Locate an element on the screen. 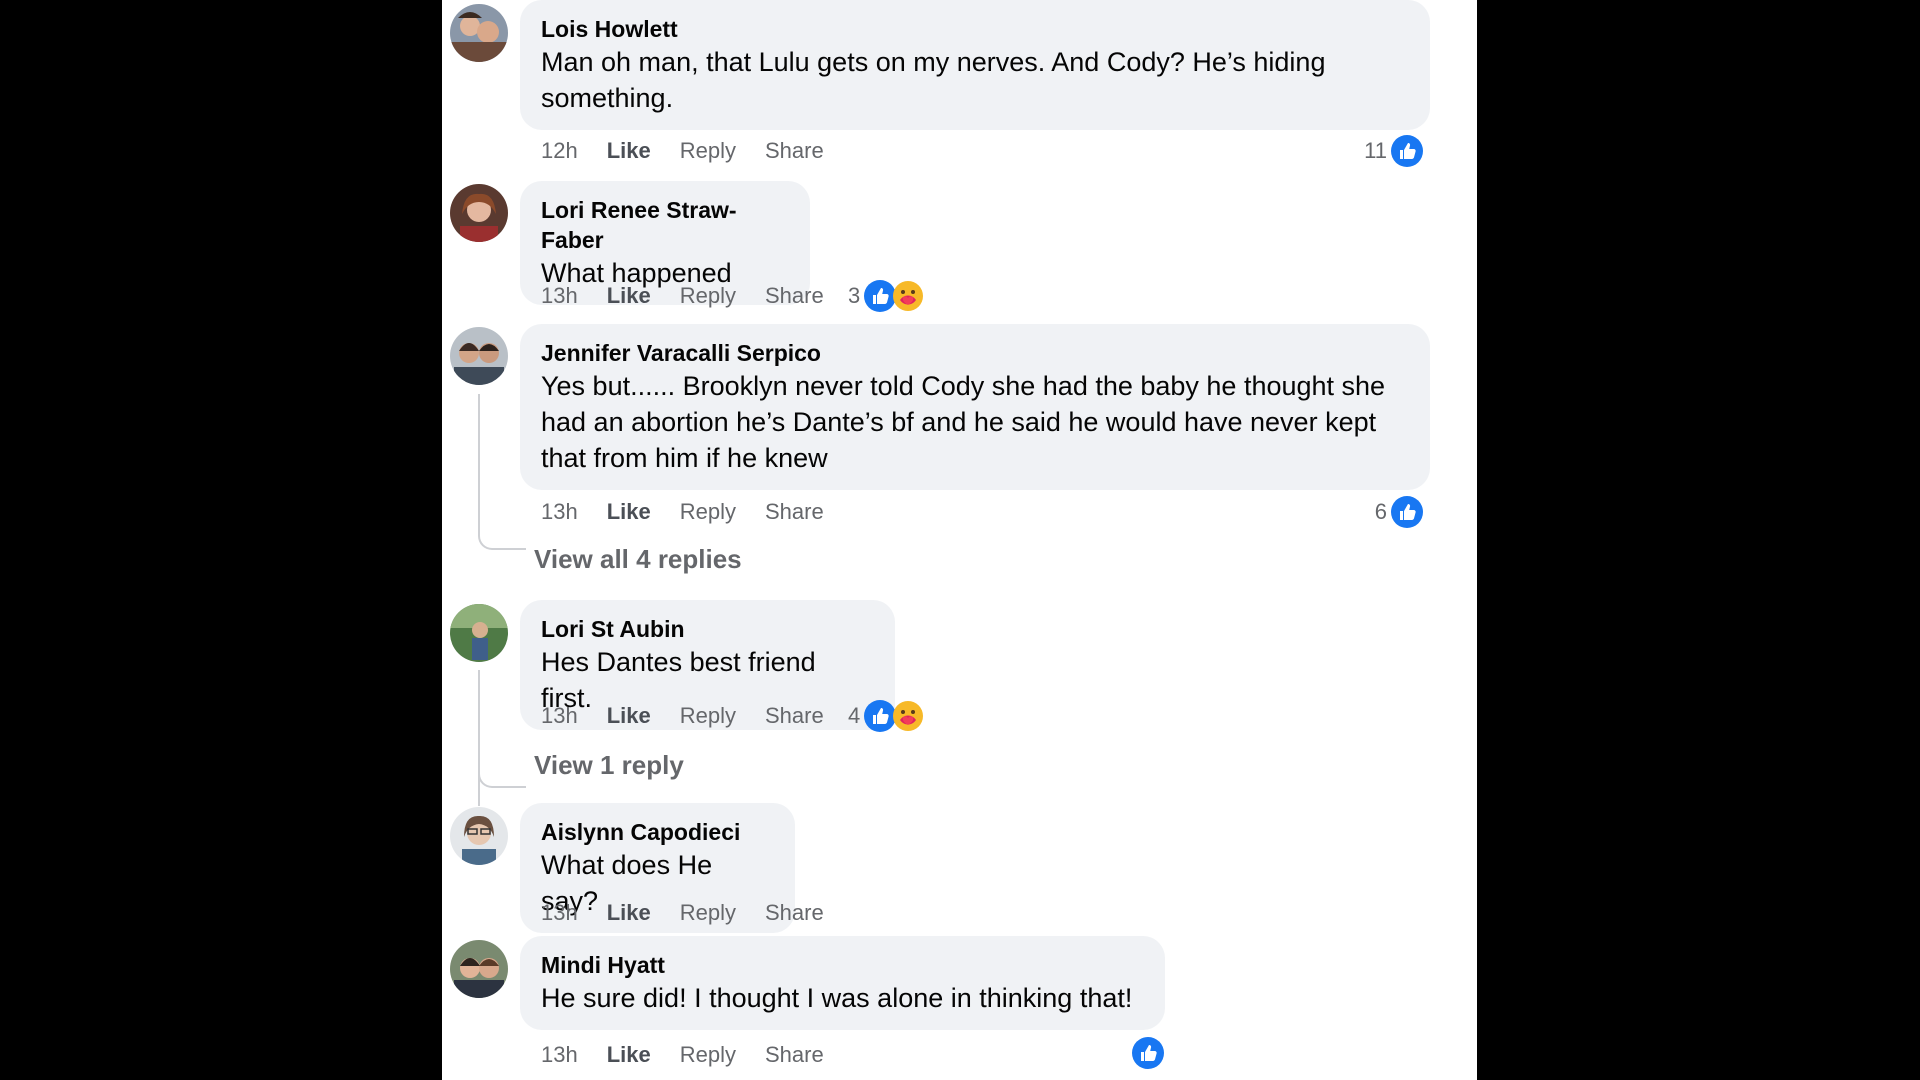 The image size is (1920, 1080). reaction-count: 6 is located at coordinates (1380, 511).